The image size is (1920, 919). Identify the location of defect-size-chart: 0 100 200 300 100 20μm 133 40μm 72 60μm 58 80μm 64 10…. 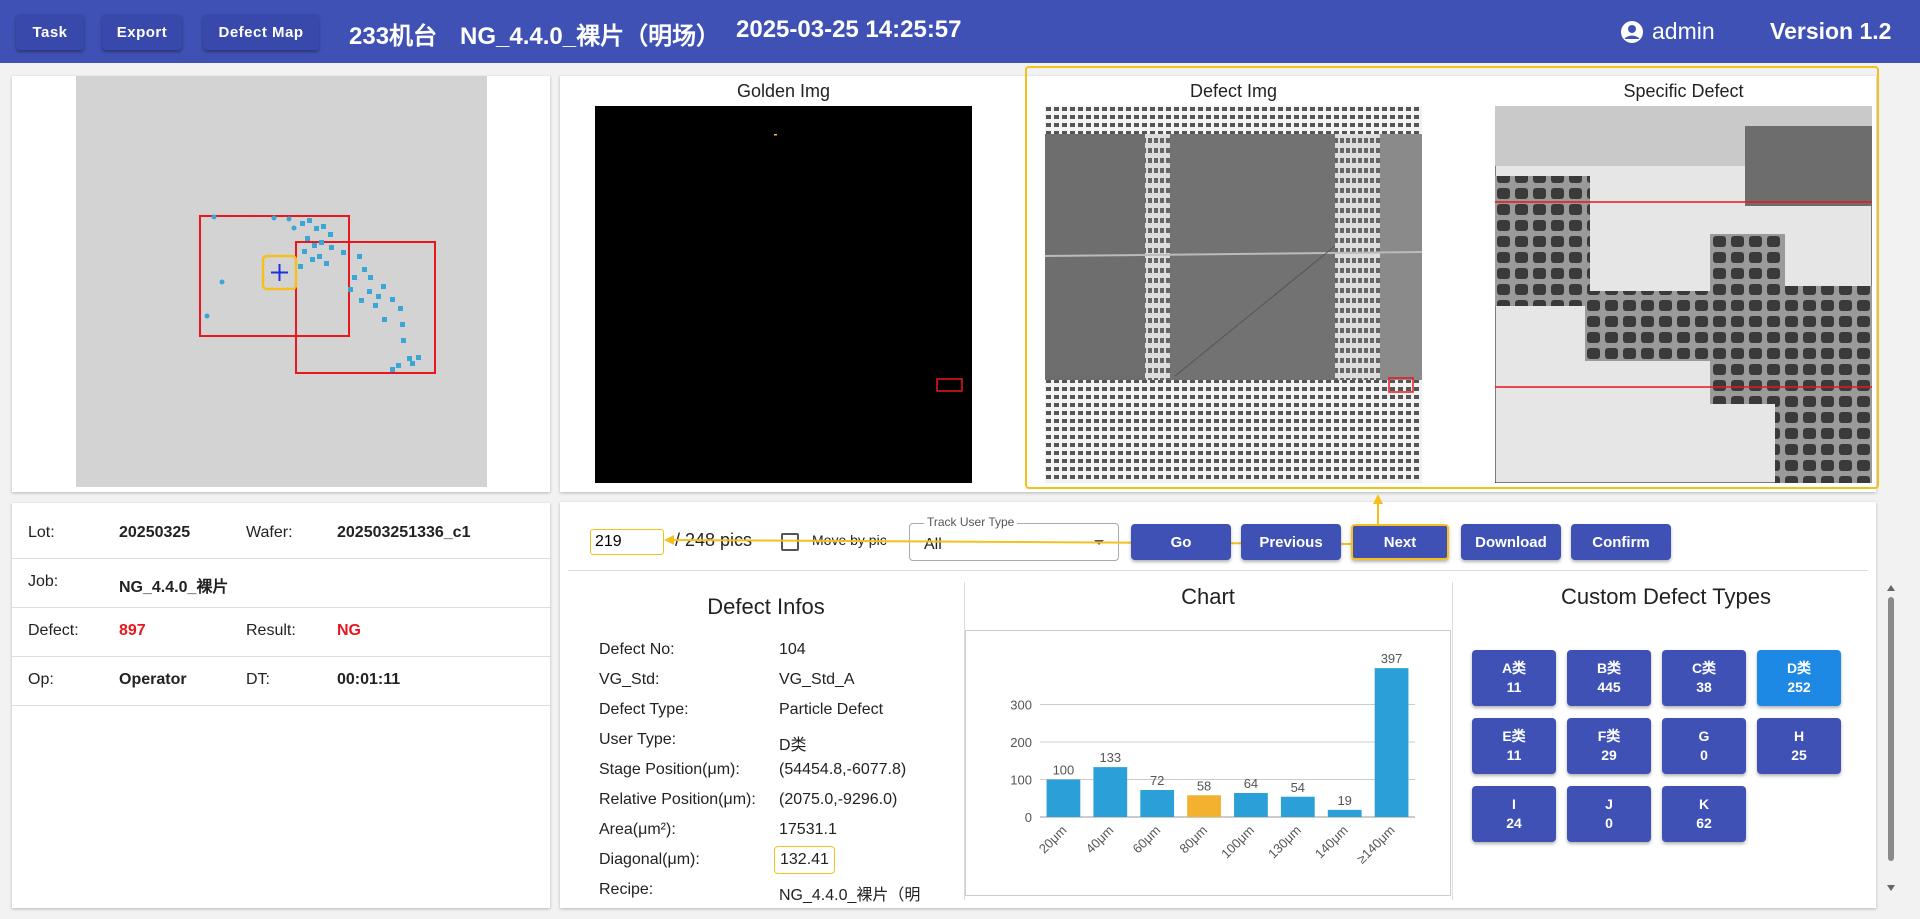
(1212, 758).